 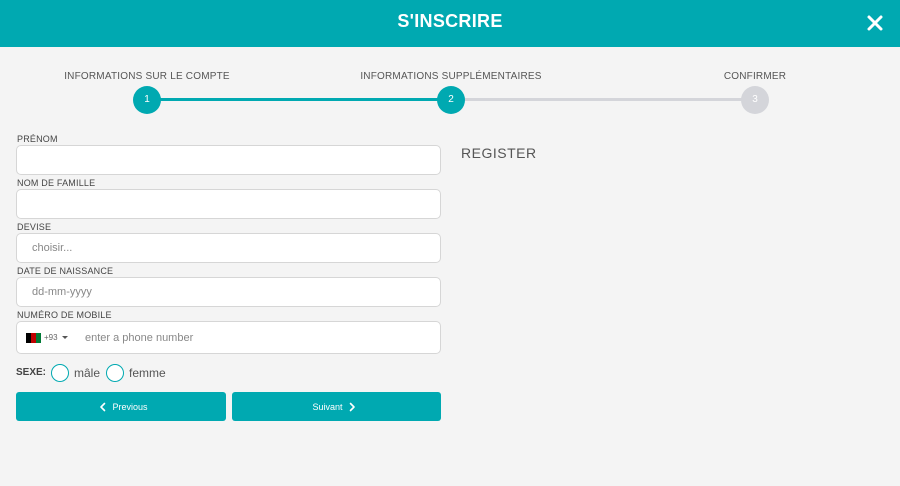 I want to click on chevron-right-icon, so click(x=352, y=406).